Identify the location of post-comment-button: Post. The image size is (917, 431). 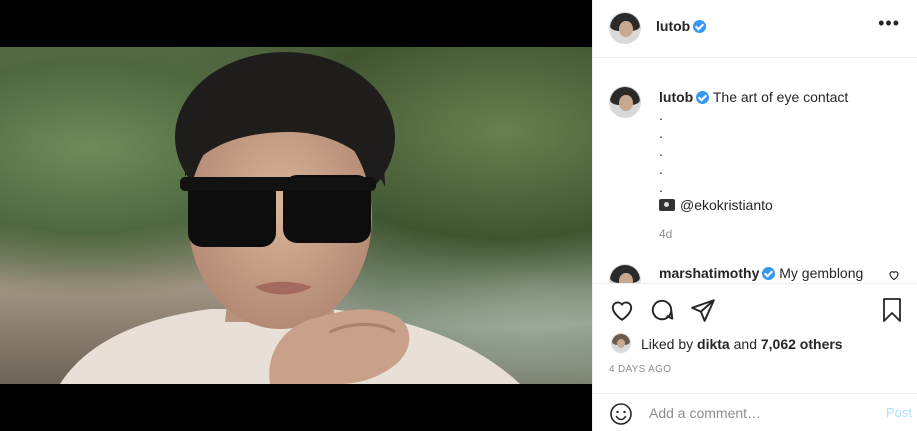
(899, 412).